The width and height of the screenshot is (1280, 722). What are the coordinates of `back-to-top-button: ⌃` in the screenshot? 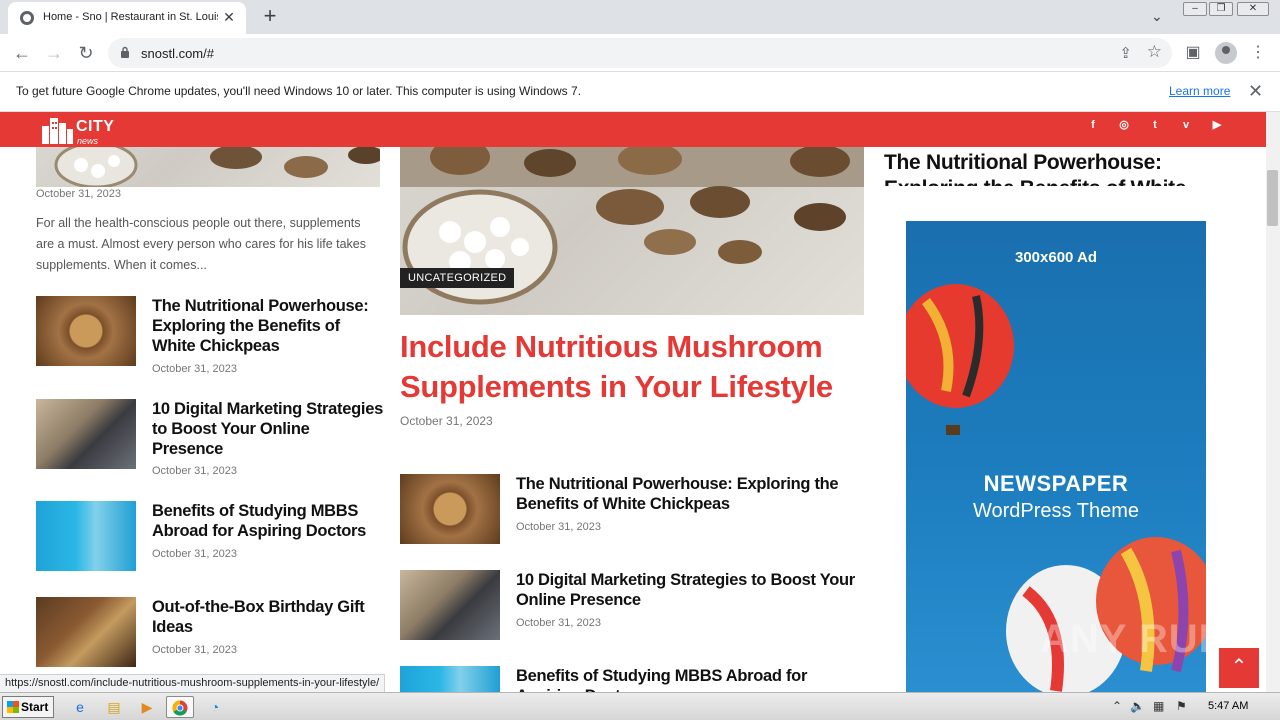 It's located at (1239, 668).